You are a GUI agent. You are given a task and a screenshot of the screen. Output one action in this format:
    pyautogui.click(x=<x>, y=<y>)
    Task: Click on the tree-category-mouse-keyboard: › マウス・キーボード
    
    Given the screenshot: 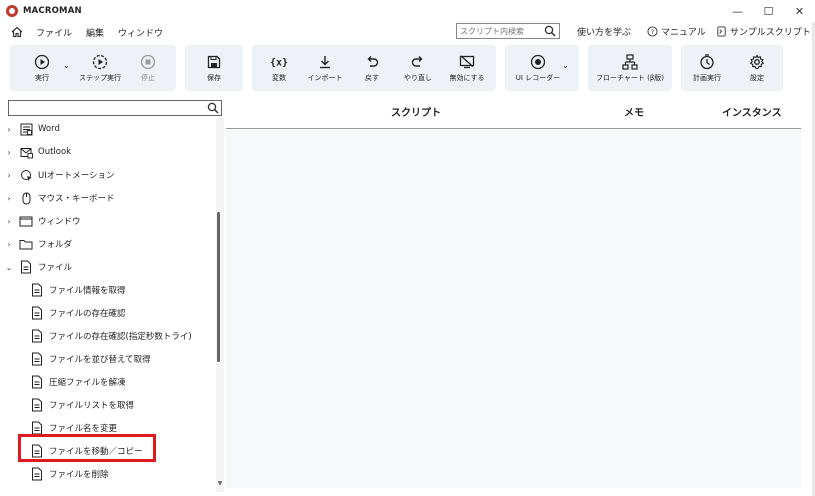 What is the action you would take?
    pyautogui.click(x=57, y=198)
    